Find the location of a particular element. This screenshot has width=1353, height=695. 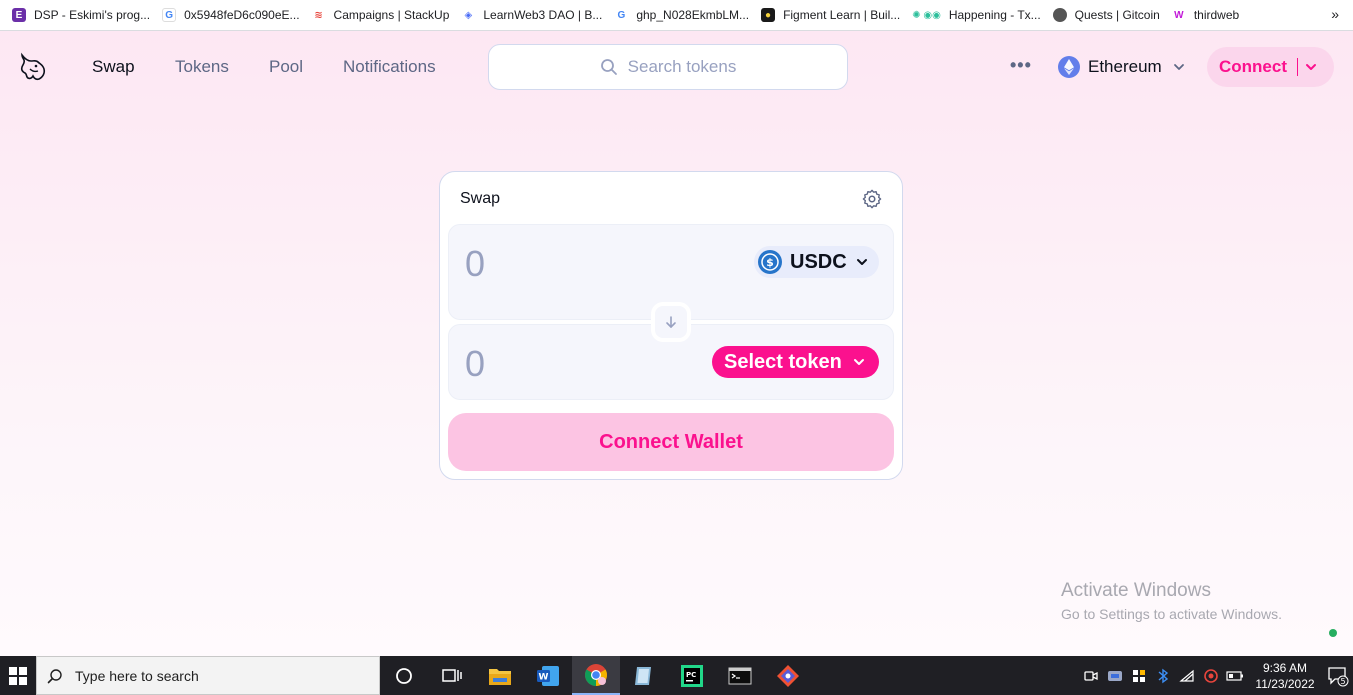

onedrive-icon is located at coordinates (1115, 675).